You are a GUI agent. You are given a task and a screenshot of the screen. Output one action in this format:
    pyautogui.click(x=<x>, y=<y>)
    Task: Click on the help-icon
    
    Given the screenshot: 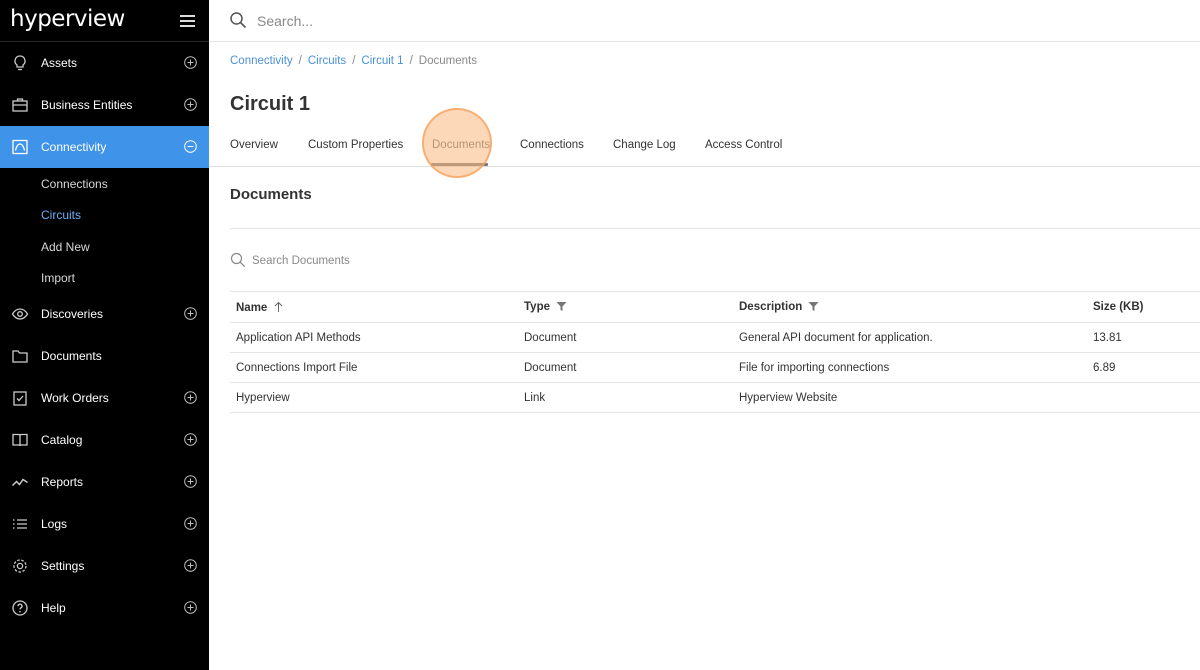 What is the action you would take?
    pyautogui.click(x=20, y=608)
    